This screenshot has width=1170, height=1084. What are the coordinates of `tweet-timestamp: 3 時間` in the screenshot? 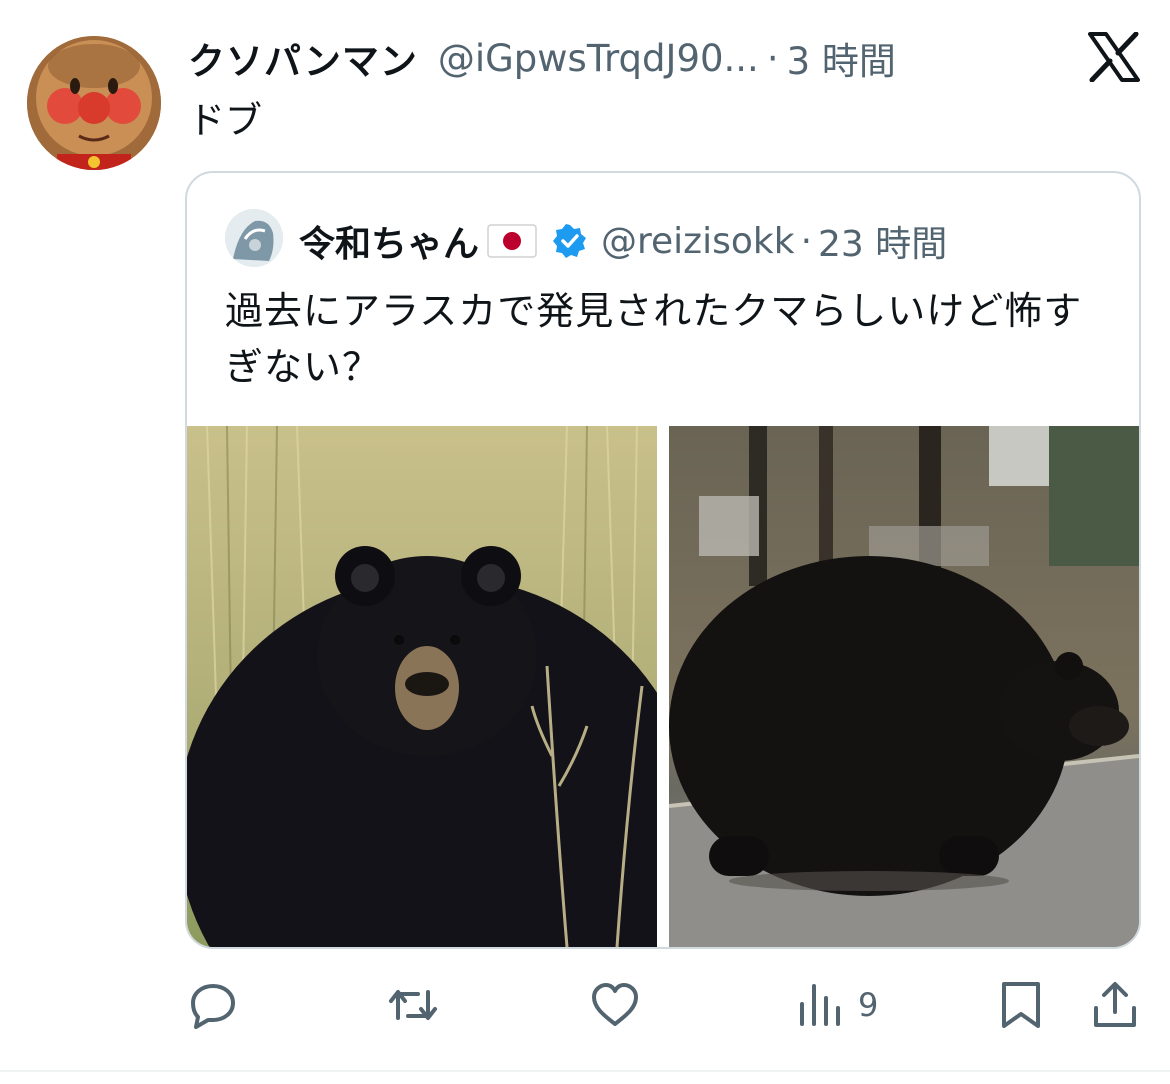 It's located at (841, 58).